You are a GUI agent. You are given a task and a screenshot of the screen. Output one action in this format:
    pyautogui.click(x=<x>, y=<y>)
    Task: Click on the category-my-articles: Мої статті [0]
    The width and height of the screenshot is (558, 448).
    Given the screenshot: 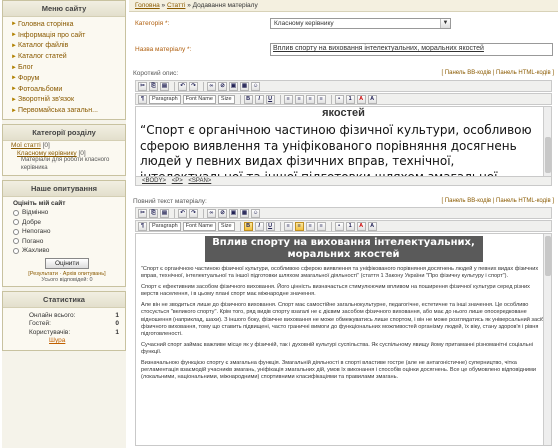 What is the action you would take?
    pyautogui.click(x=64, y=145)
    